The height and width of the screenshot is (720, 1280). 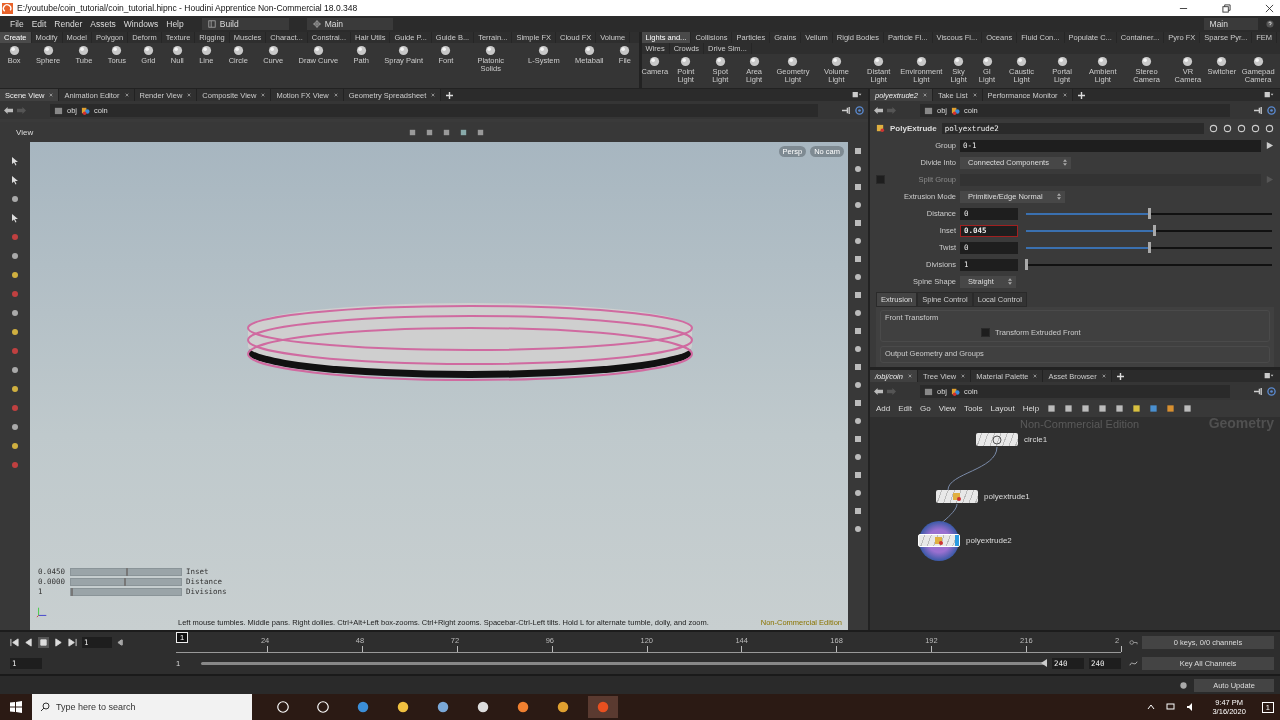 I want to click on updown-icon, so click(x=1058, y=196).